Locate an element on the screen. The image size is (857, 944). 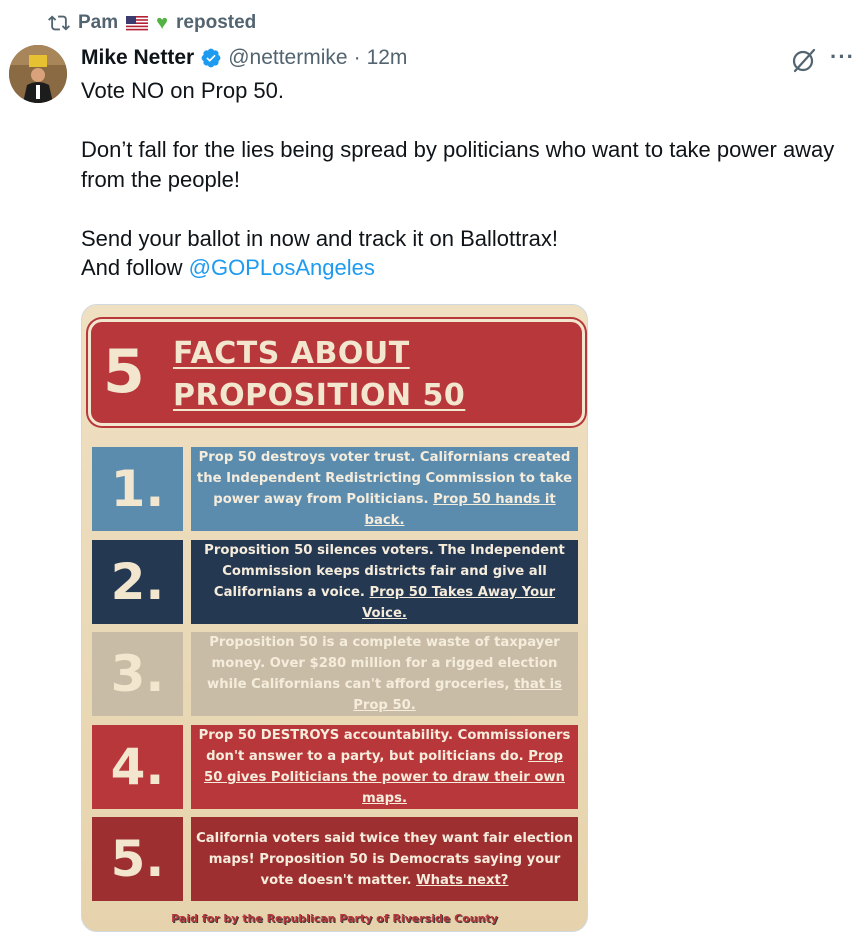
tweet-line-1: Vote NO on Prop 50. is located at coordinates (183, 90).